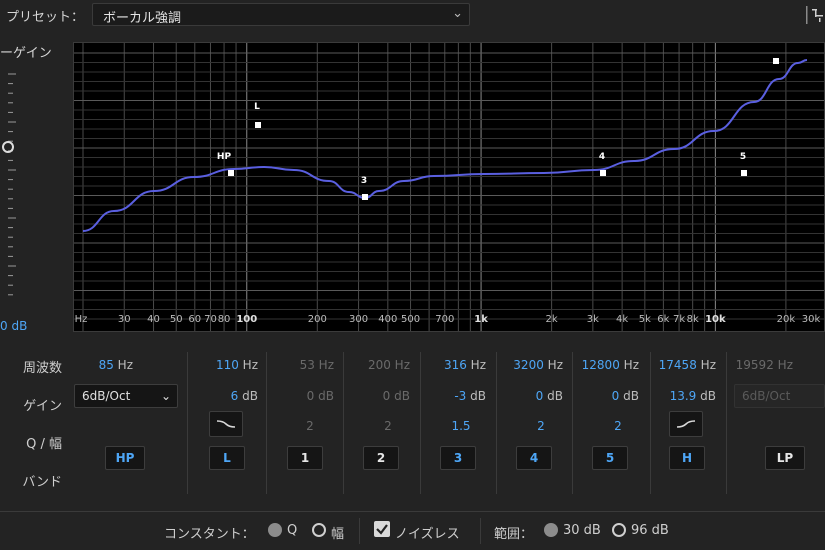 The width and height of the screenshot is (825, 550). What do you see at coordinates (257, 107) in the screenshot?
I see `band-marker-label: L` at bounding box center [257, 107].